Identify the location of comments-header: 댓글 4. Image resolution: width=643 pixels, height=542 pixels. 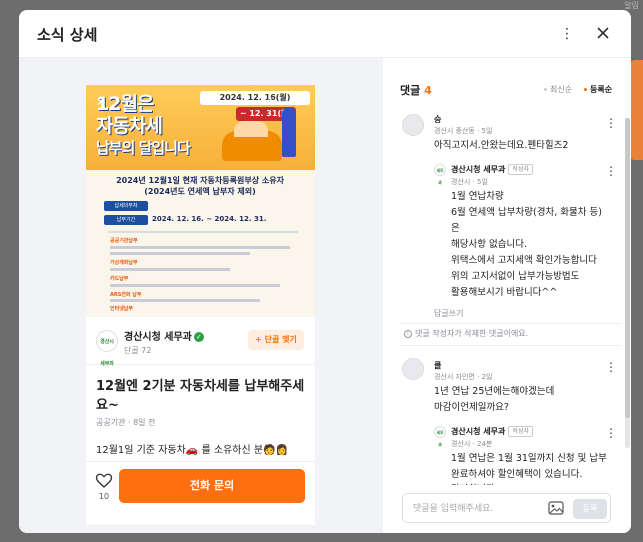
(416, 90).